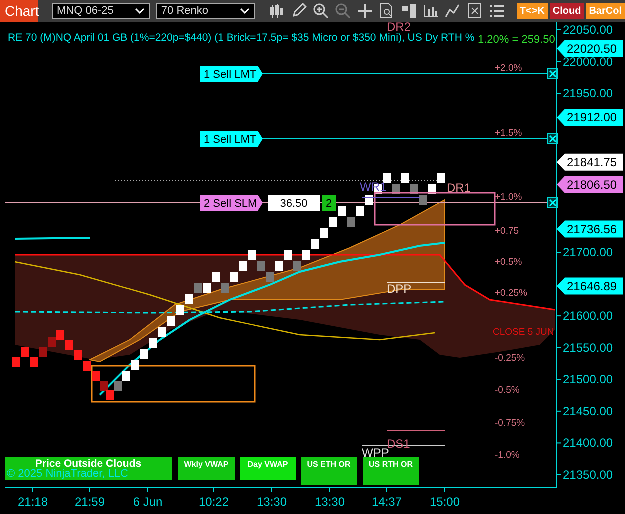  Describe the element at coordinates (510, 423) in the screenshot. I see `percent-level-label: -0.75%` at that location.